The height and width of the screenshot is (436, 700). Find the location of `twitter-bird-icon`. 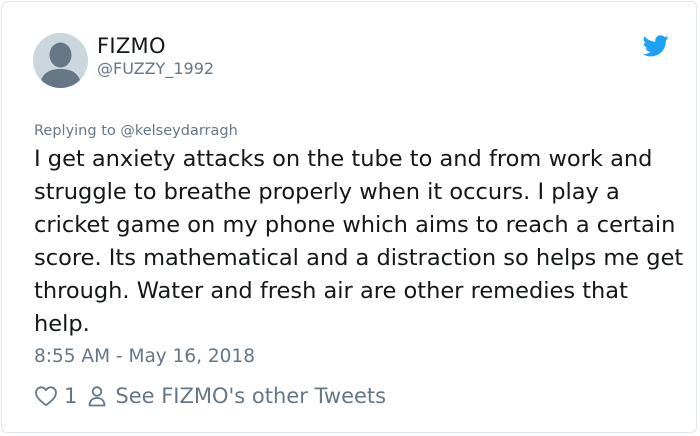

twitter-bird-icon is located at coordinates (656, 46).